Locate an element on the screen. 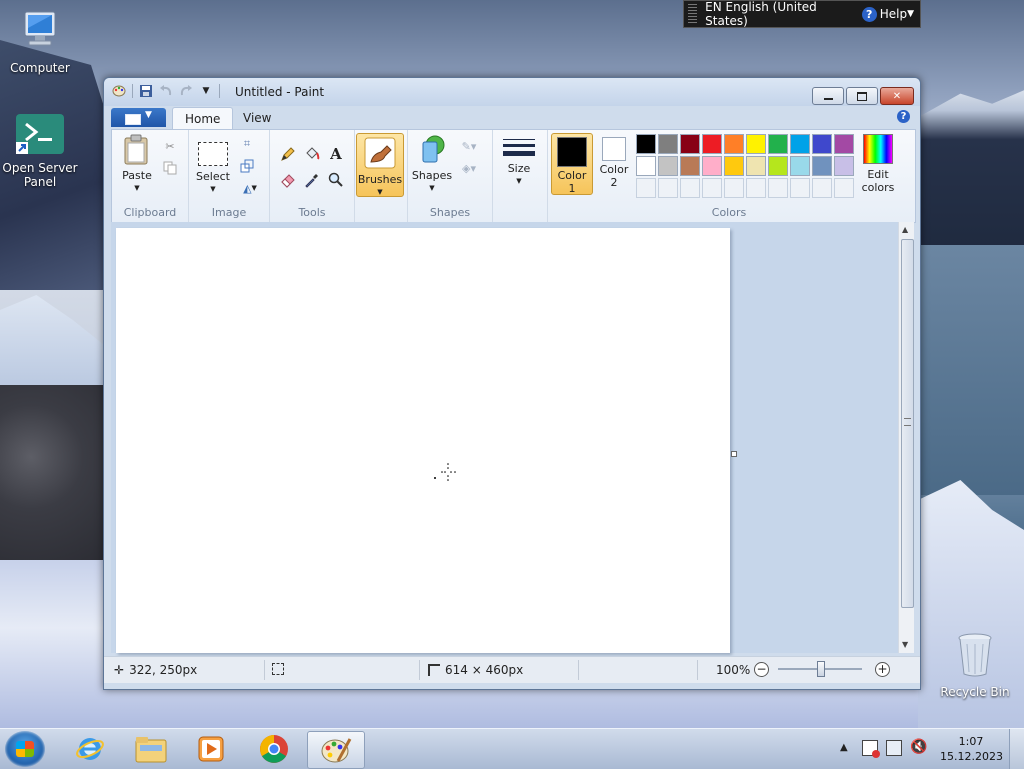 Image resolution: width=1024 pixels, height=769 pixels. title-bar: ▼ Untitled - Paint ✕ is located at coordinates (512, 92).